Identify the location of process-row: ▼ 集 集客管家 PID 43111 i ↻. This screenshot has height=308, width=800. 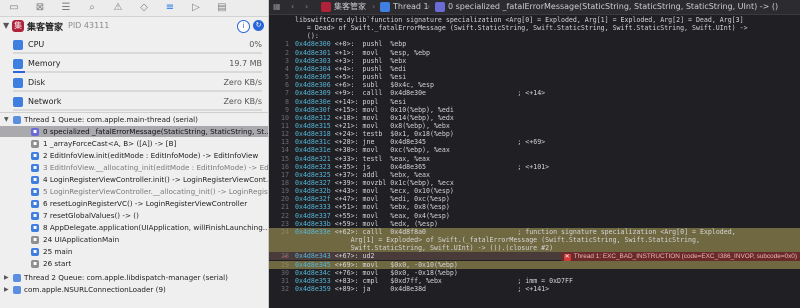
(134, 26).